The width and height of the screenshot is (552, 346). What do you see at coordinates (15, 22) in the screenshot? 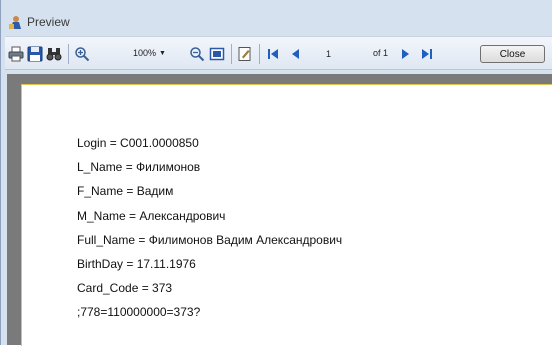
I see `preview-app-icon` at bounding box center [15, 22].